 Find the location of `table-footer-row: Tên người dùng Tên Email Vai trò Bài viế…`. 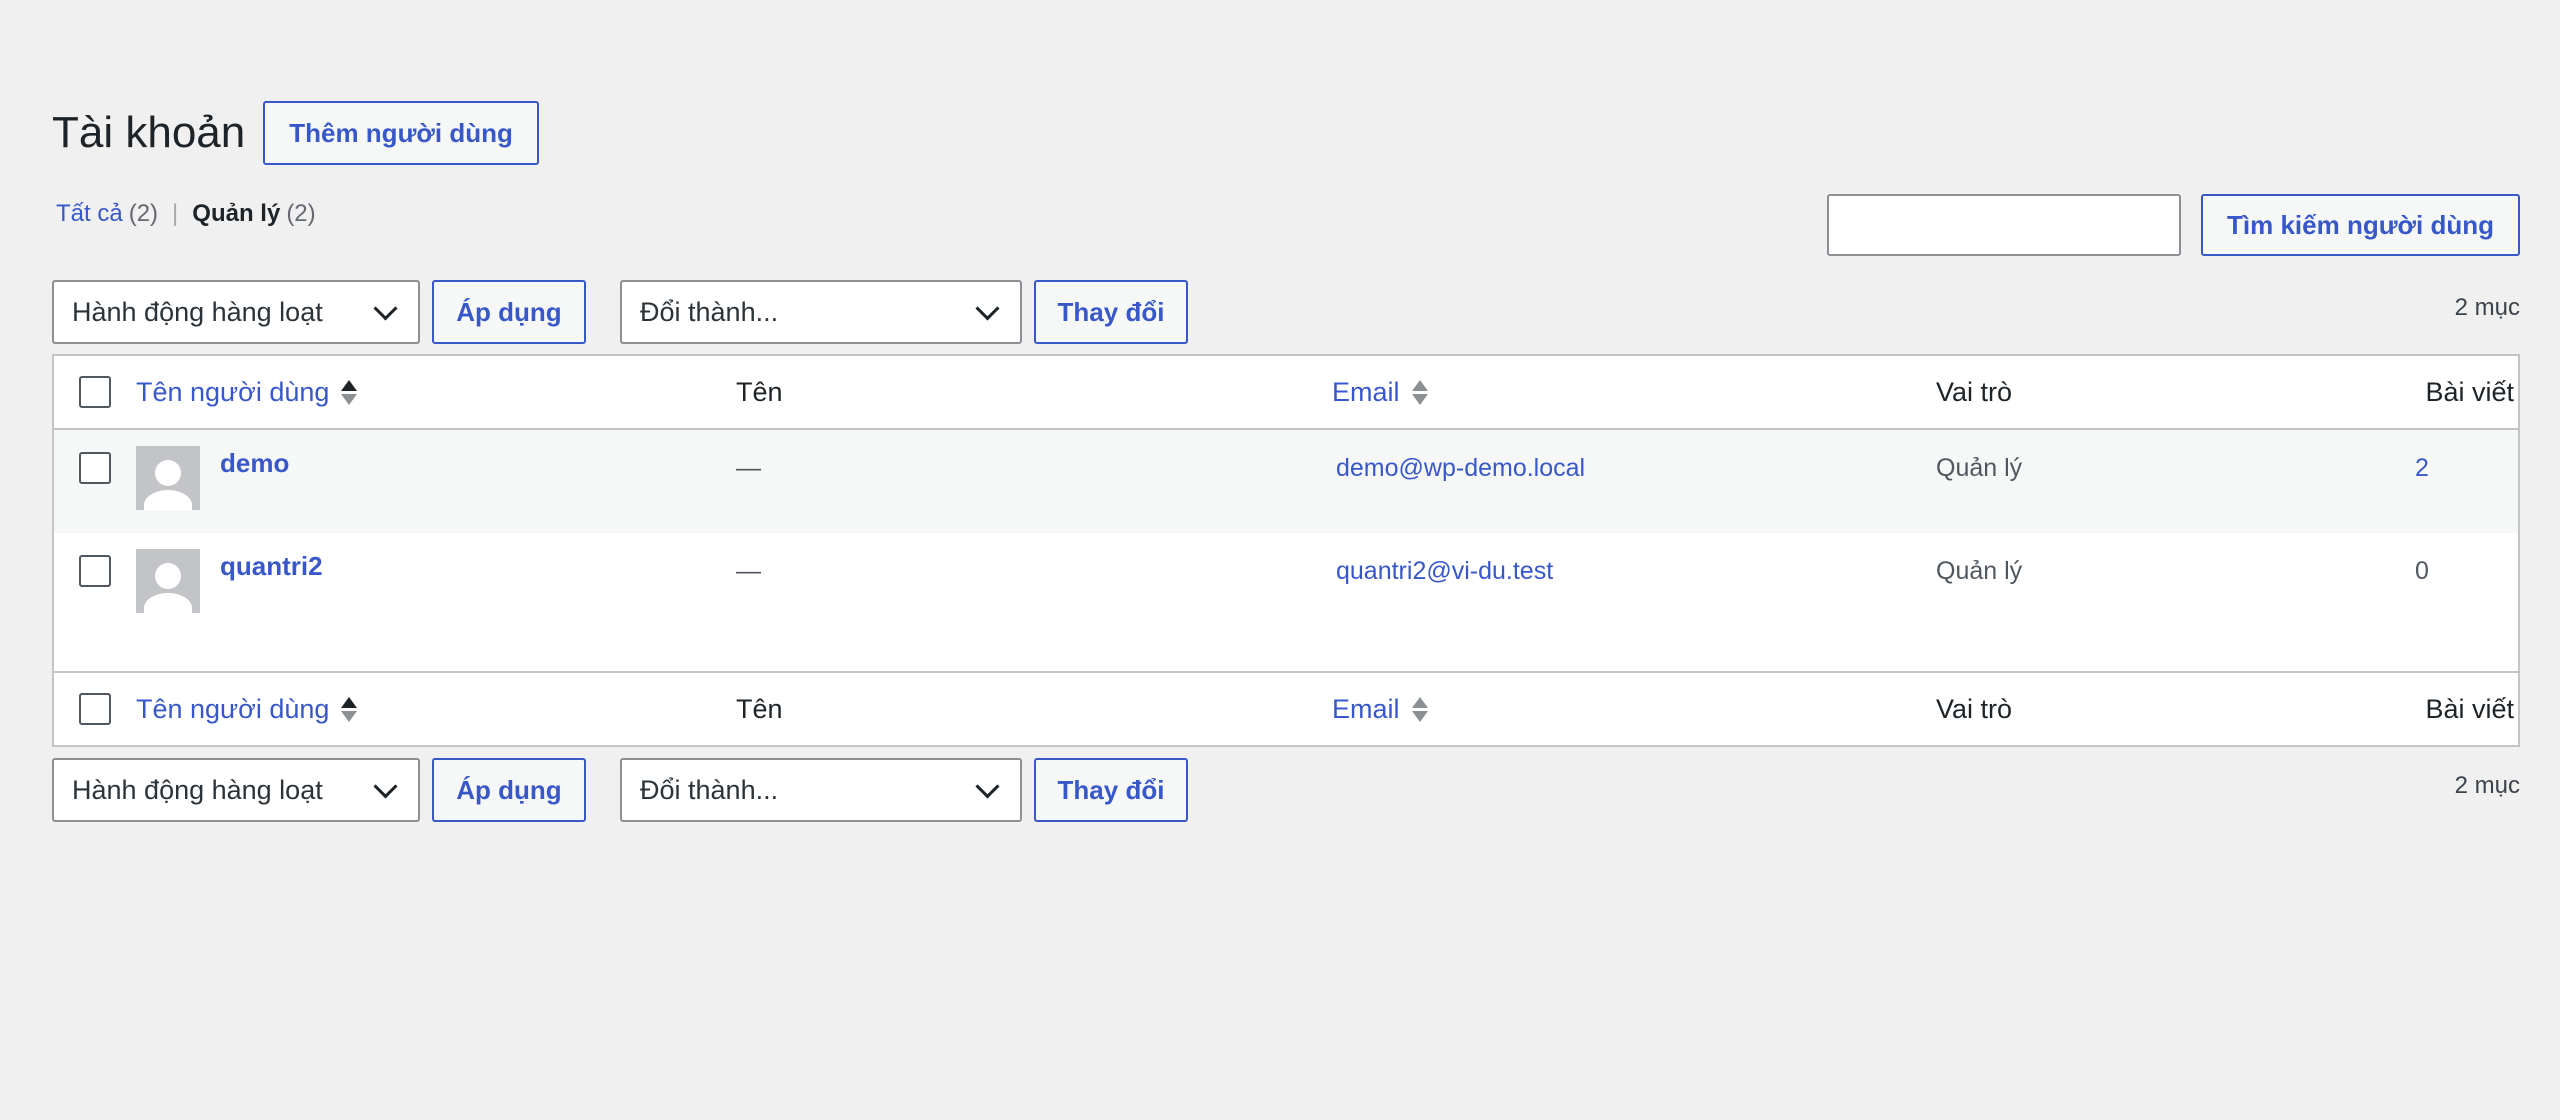

table-footer-row: Tên người dùng Tên Email Vai trò Bài viế… is located at coordinates (1286, 708).